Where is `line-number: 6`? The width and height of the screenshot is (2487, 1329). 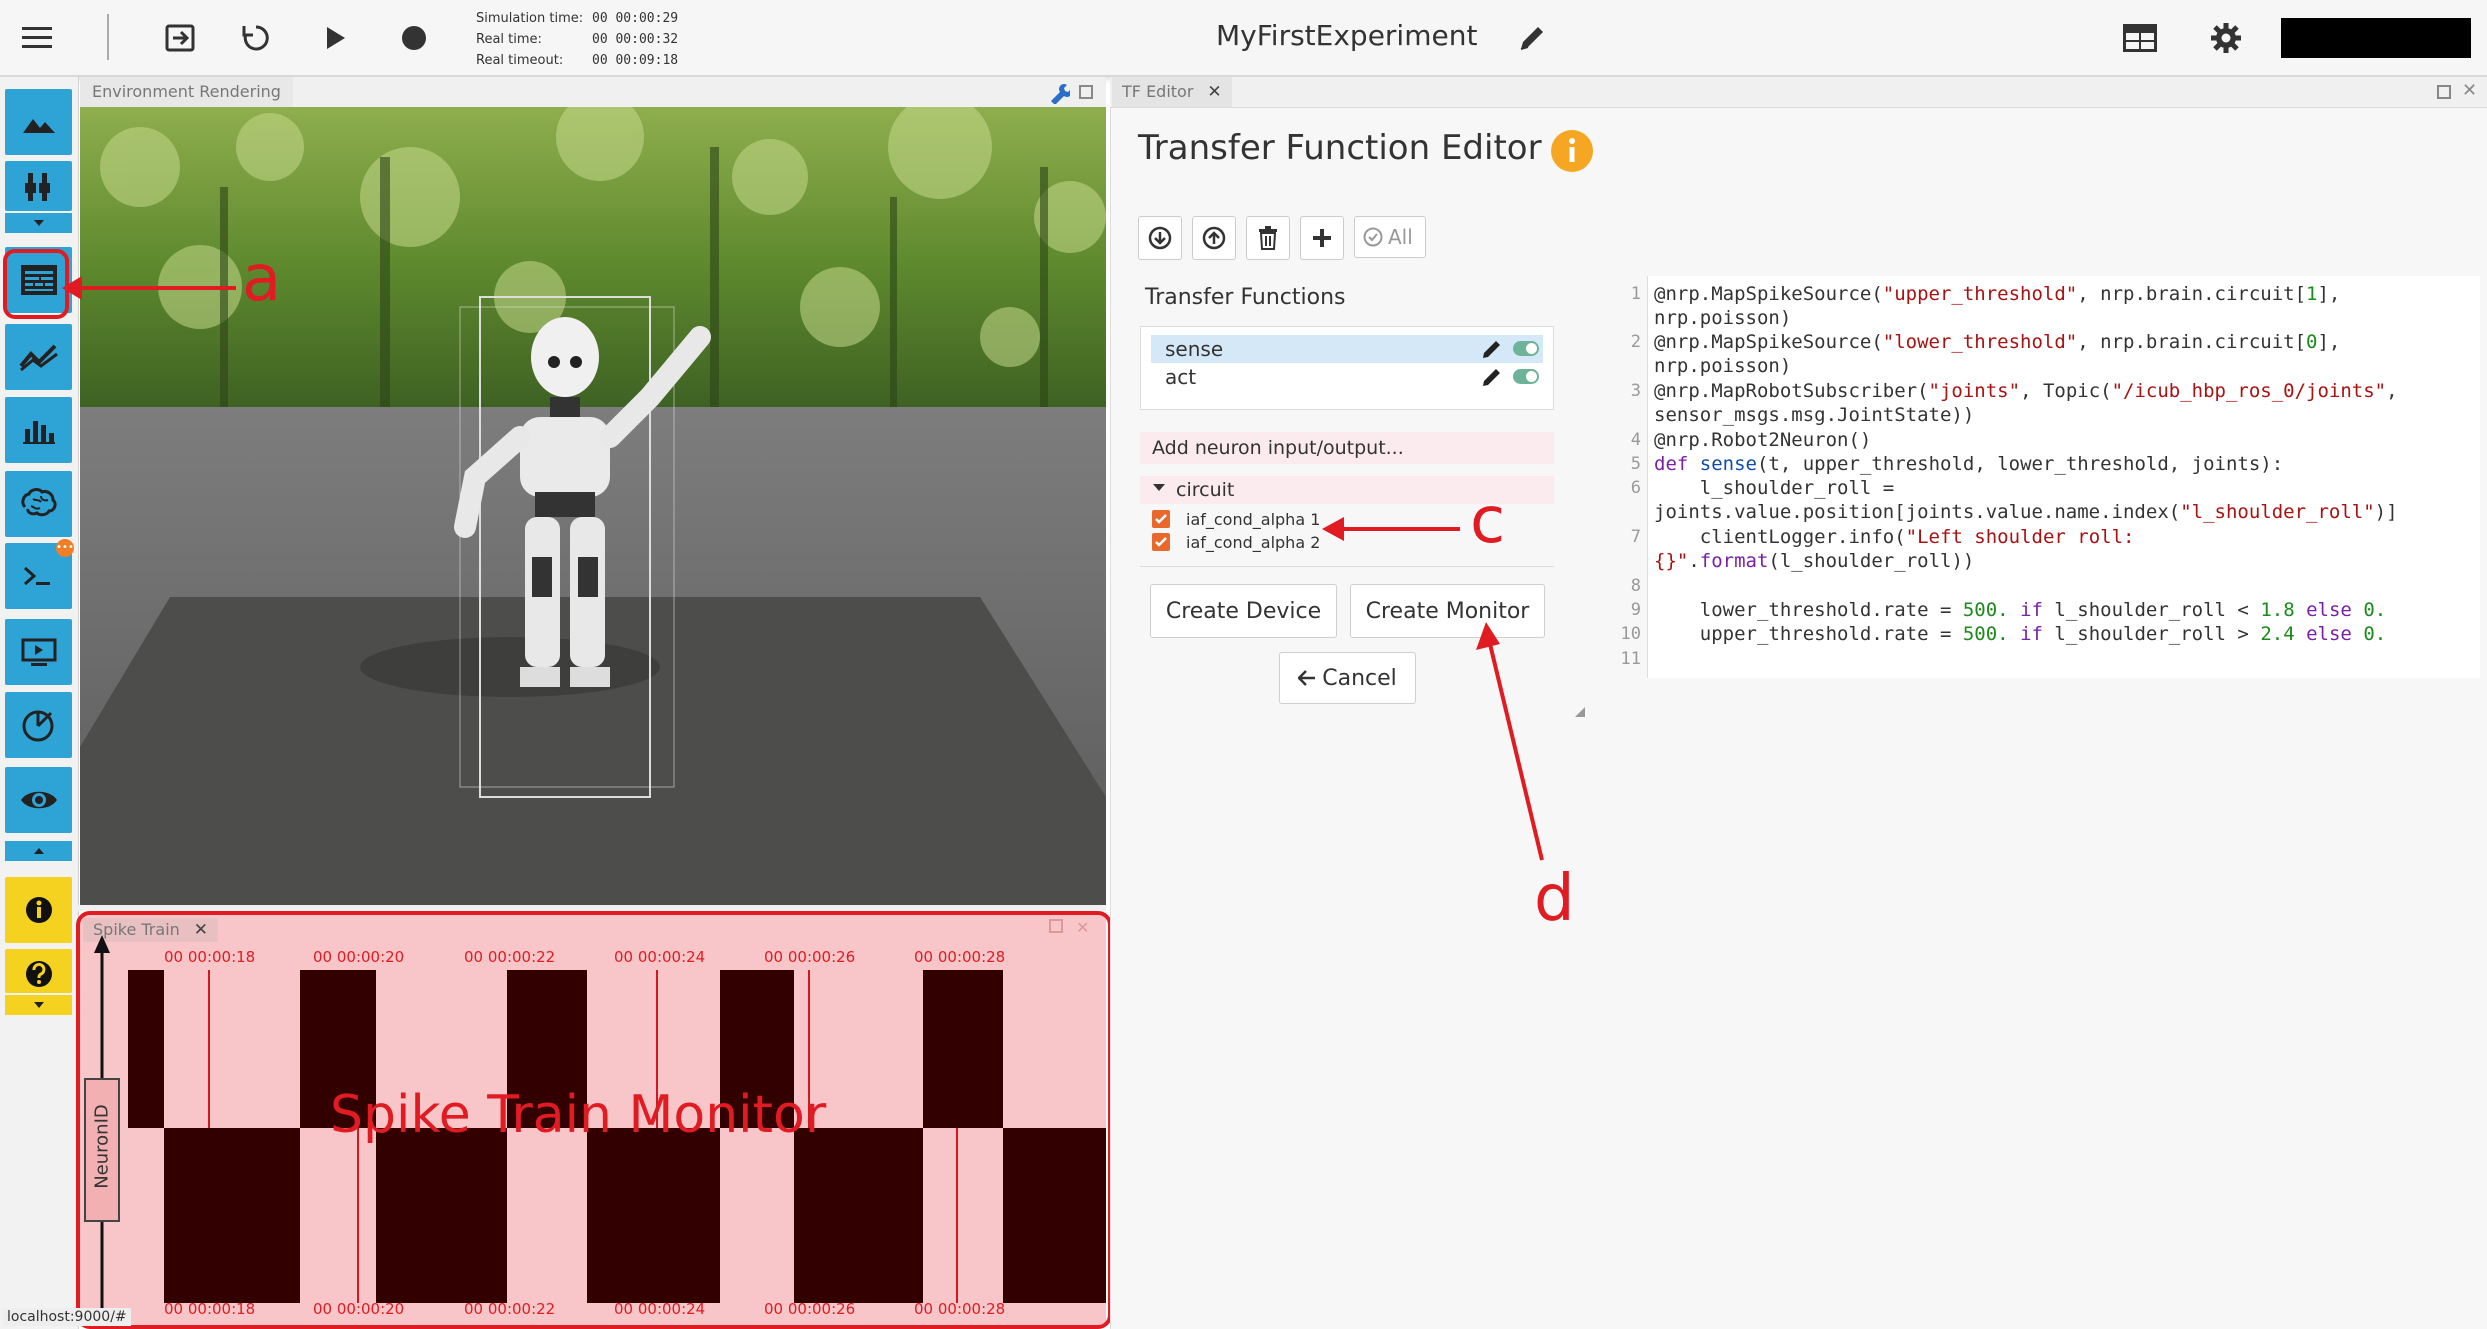
line-number: 6 is located at coordinates (1635, 488).